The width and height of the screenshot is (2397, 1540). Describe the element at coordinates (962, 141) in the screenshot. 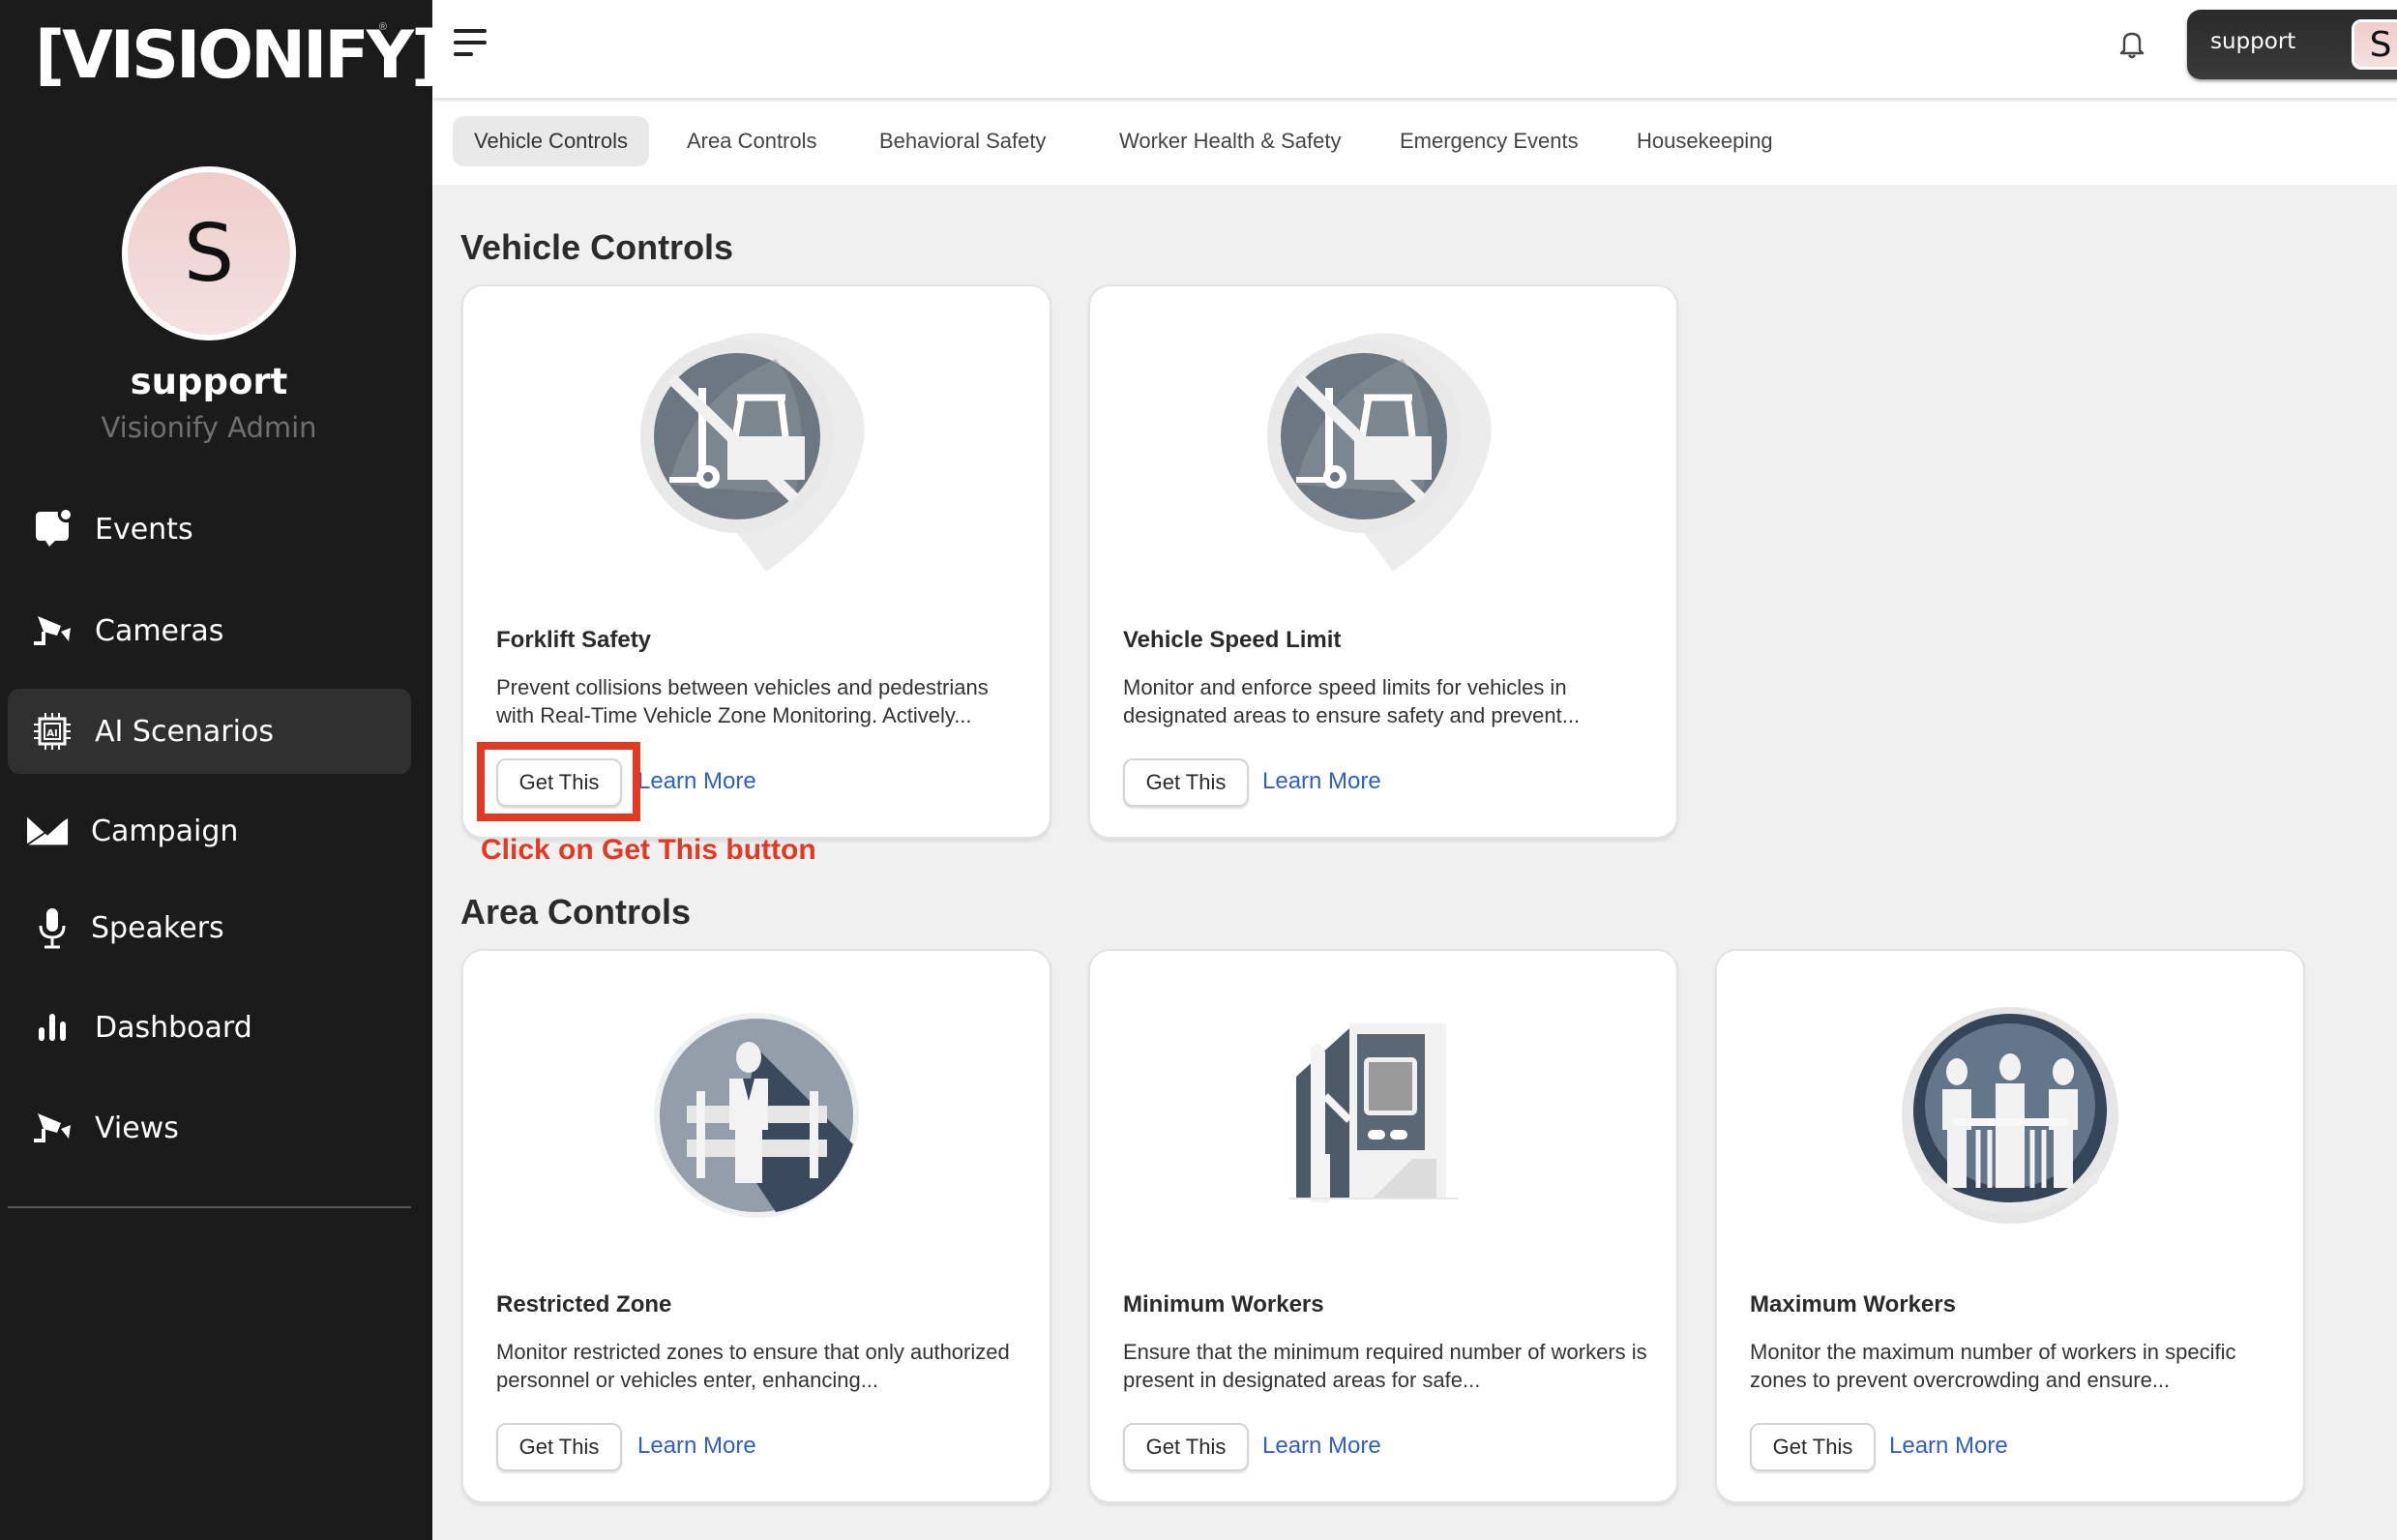

I see `tab-behavioral-safety: Behavioral Safety` at that location.